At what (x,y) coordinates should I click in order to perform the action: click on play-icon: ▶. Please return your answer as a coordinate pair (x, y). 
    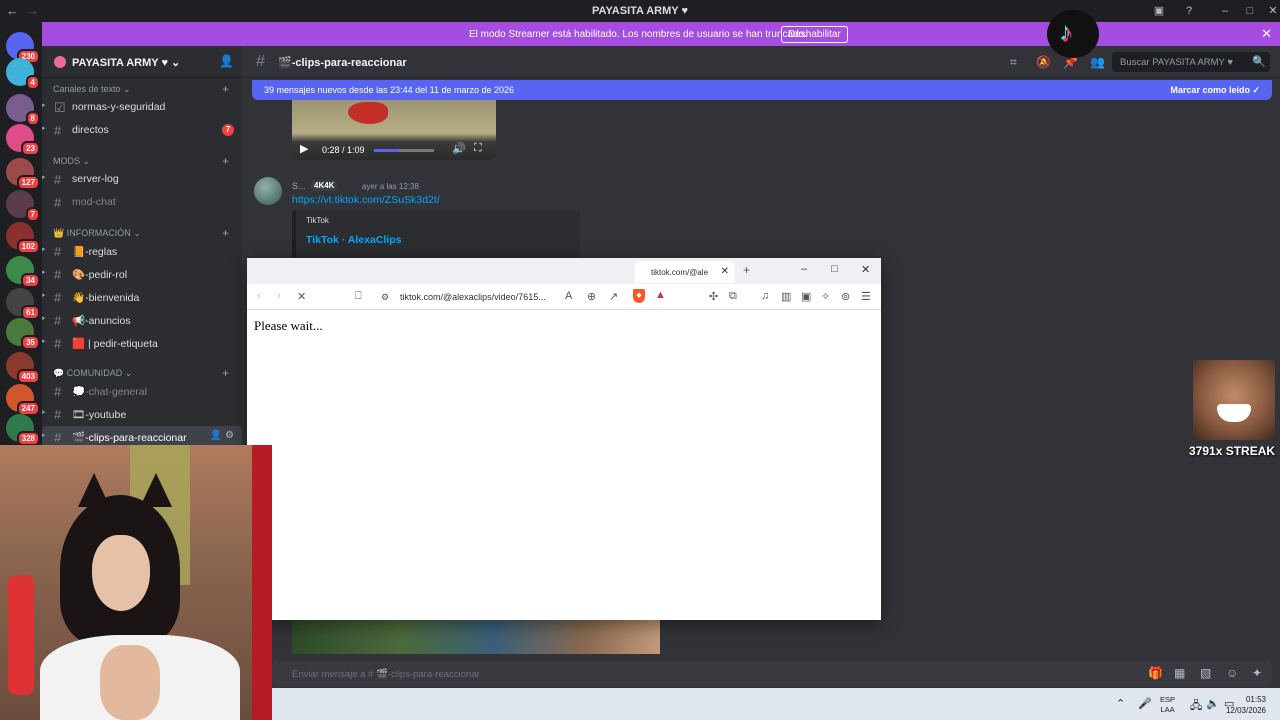
    Looking at the image, I should click on (304, 148).